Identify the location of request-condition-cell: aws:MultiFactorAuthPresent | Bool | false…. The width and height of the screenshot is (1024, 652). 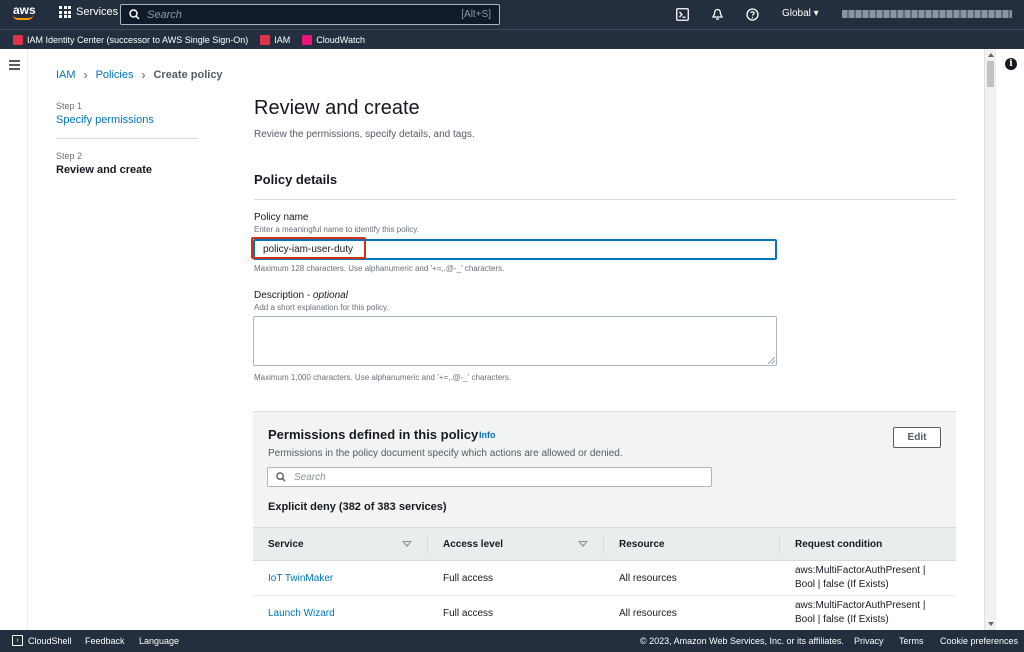
(868, 612).